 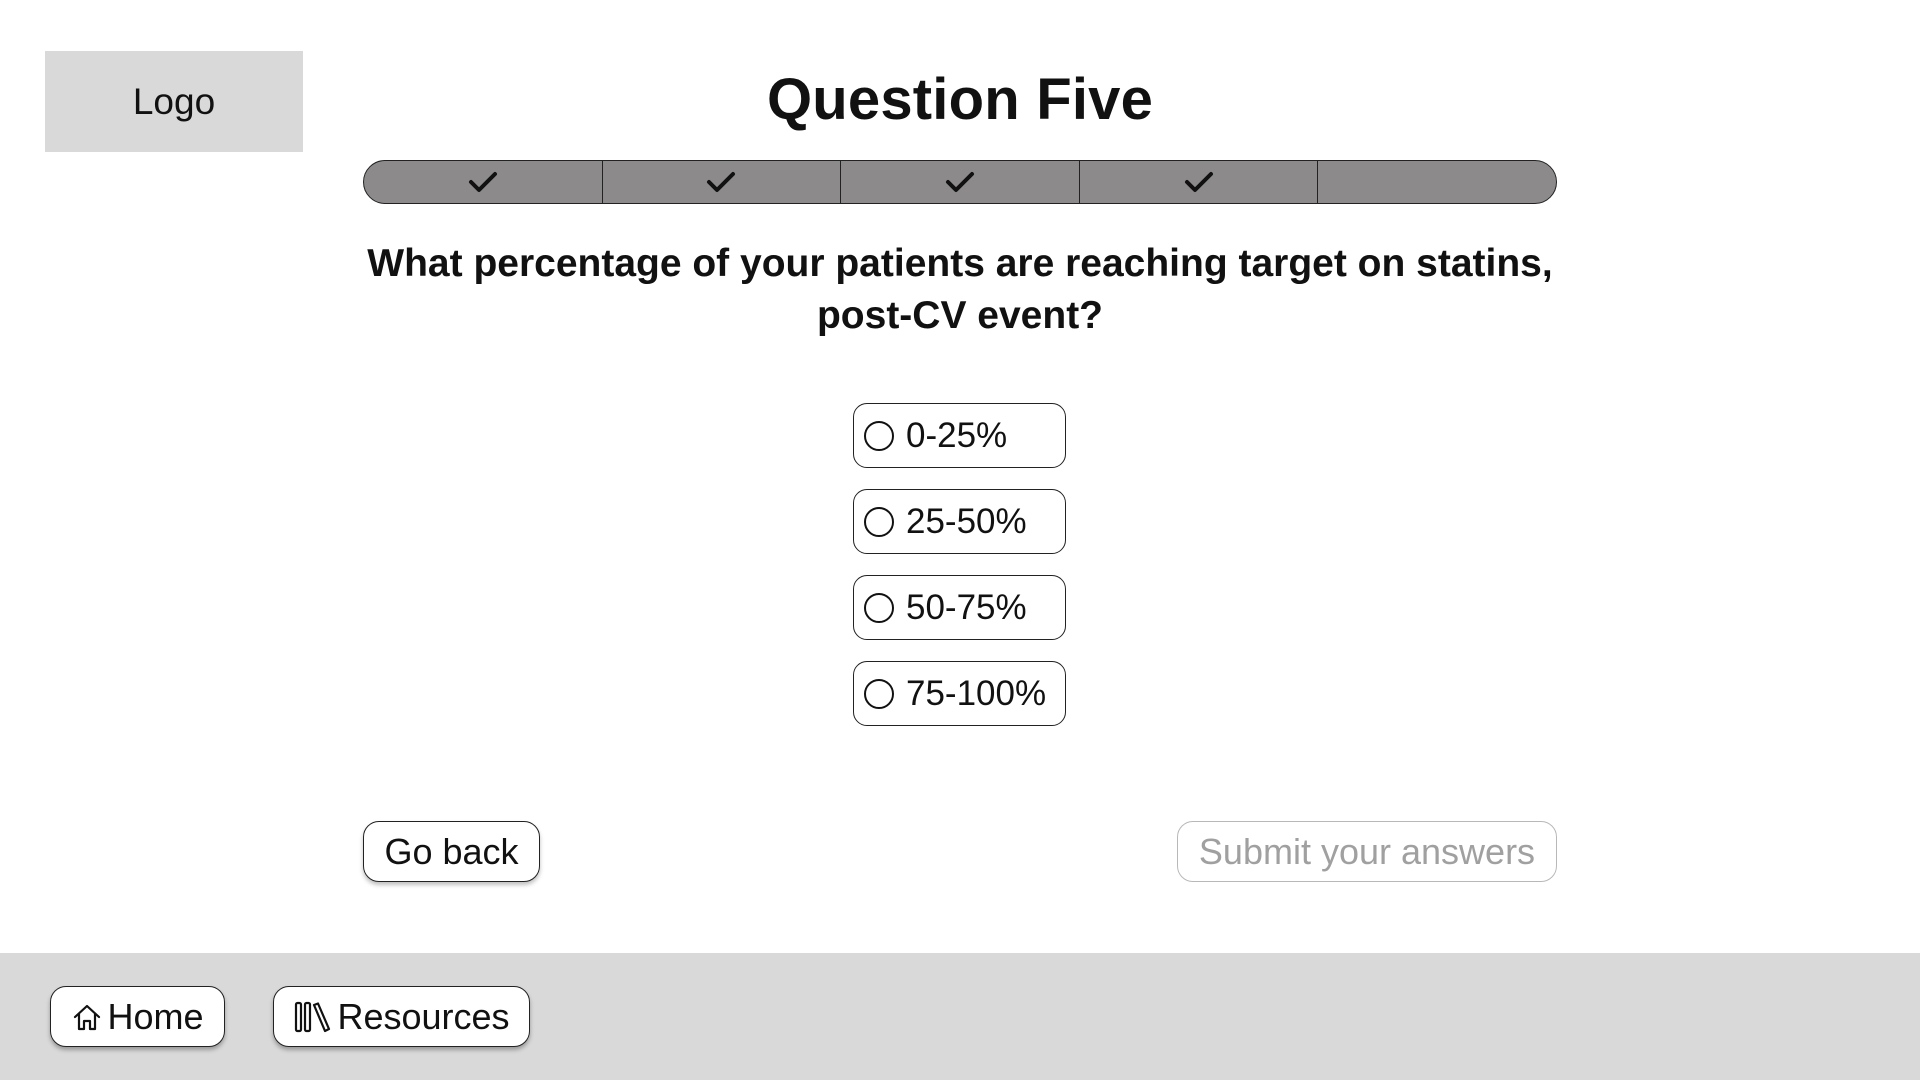 I want to click on answer-option: 25-50%, so click(x=959, y=521).